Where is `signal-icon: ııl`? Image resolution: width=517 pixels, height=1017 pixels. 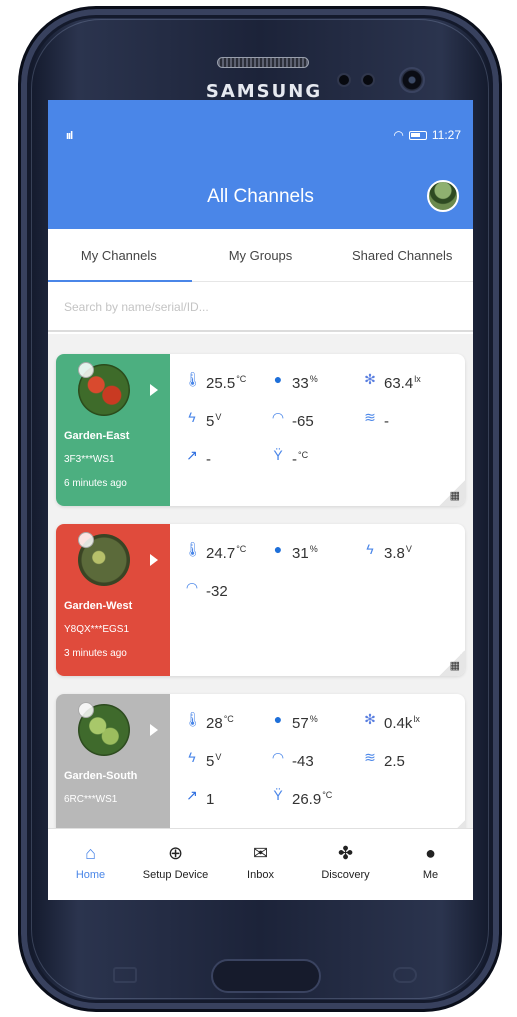
signal-icon: ııl is located at coordinates (69, 136).